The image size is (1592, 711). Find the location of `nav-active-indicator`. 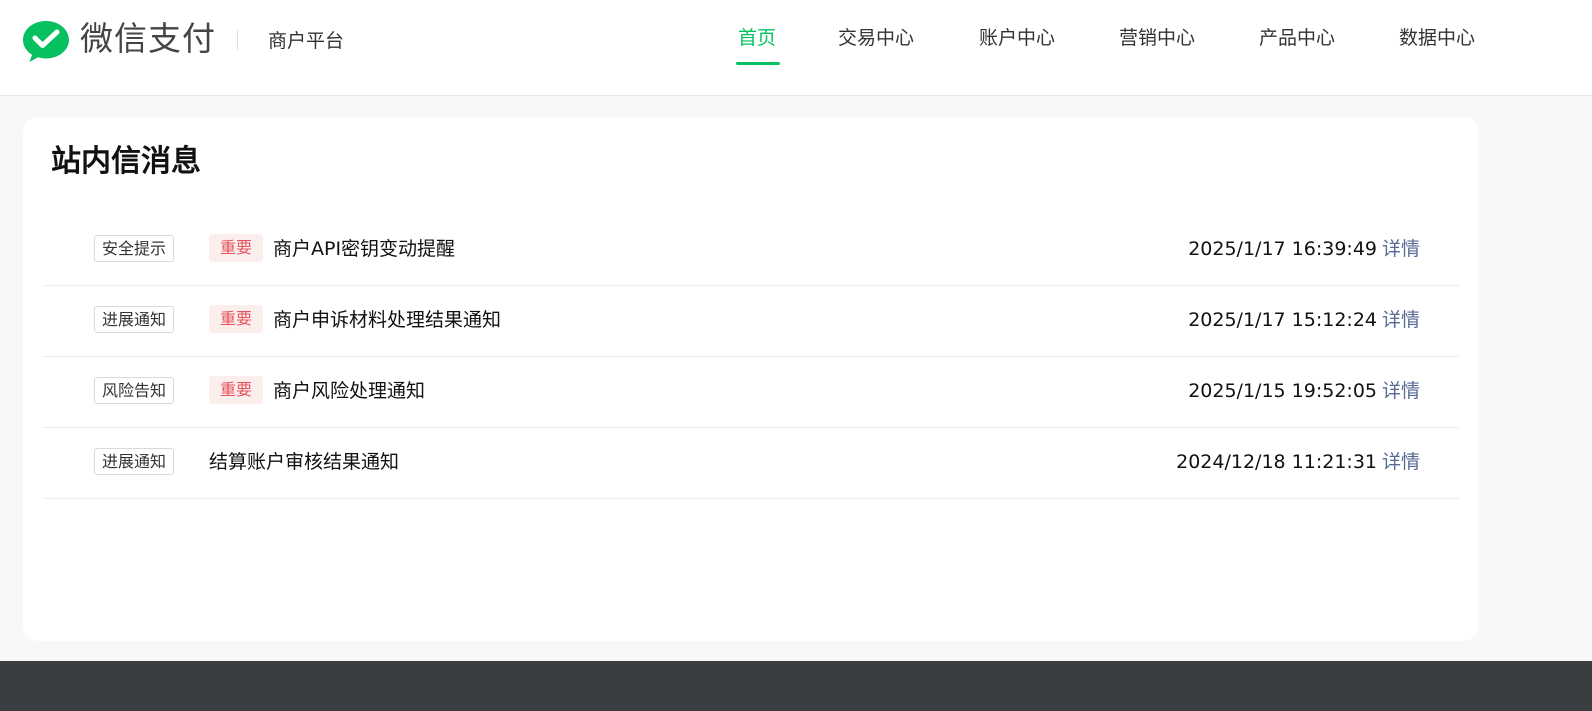

nav-active-indicator is located at coordinates (758, 63).